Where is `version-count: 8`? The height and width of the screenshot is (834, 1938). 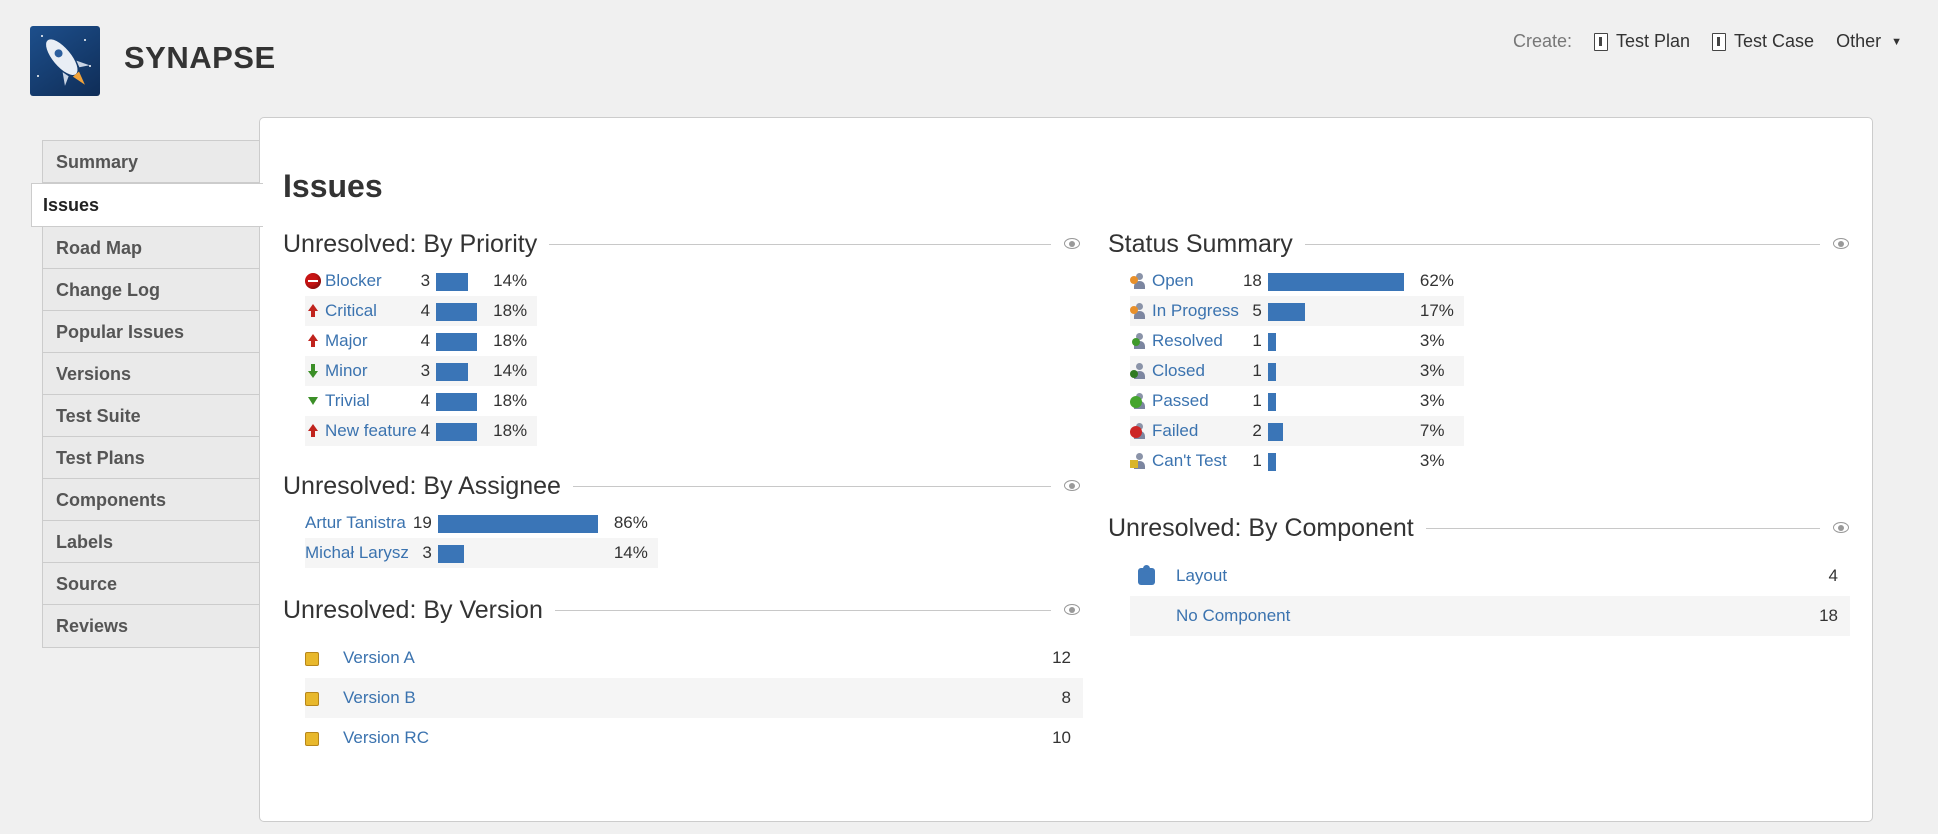
version-count: 8 is located at coordinates (1066, 697).